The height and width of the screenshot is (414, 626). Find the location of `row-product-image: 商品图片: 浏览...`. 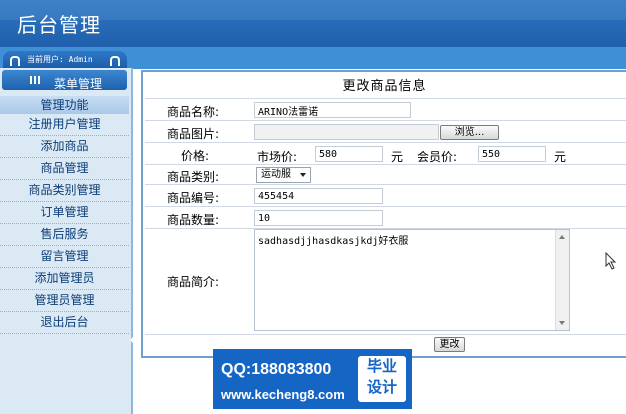

row-product-image: 商品图片: 浏览... is located at coordinates (385, 131).